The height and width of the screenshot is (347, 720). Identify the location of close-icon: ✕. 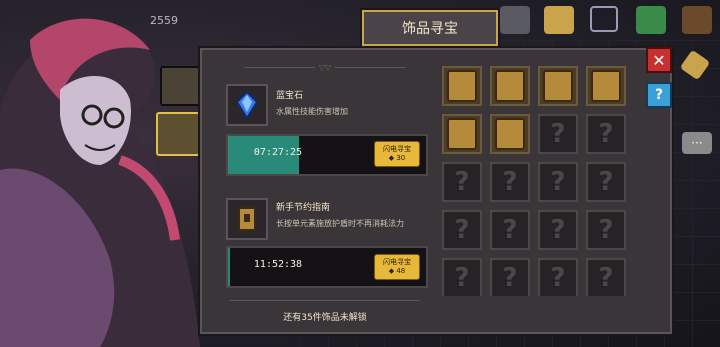
(659, 60).